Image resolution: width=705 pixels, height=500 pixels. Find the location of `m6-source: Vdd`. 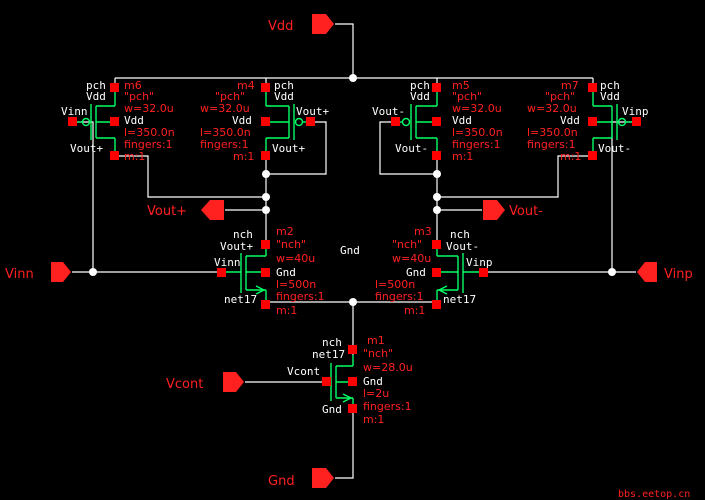

m6-source: Vdd is located at coordinates (96, 96).